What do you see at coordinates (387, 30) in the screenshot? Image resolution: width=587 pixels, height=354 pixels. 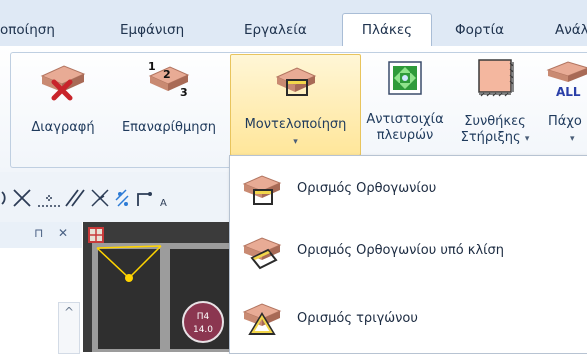 I see `tab-slabs: Πλάκες` at bounding box center [387, 30].